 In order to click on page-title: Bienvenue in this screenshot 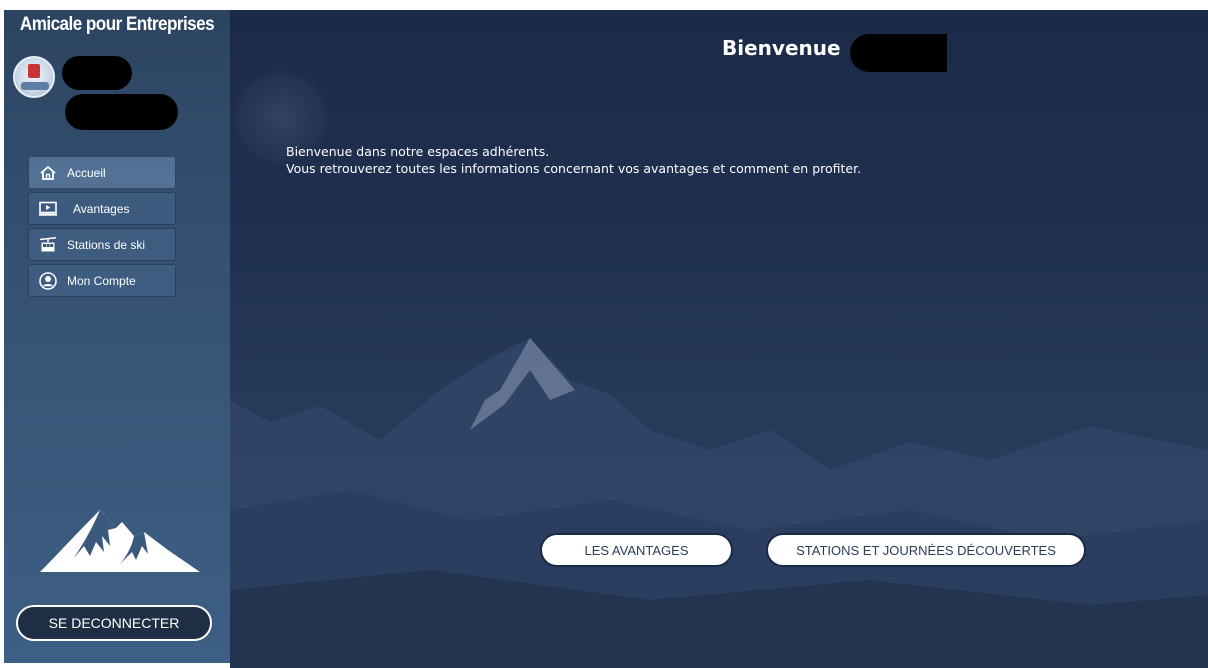, I will do `click(781, 48)`.